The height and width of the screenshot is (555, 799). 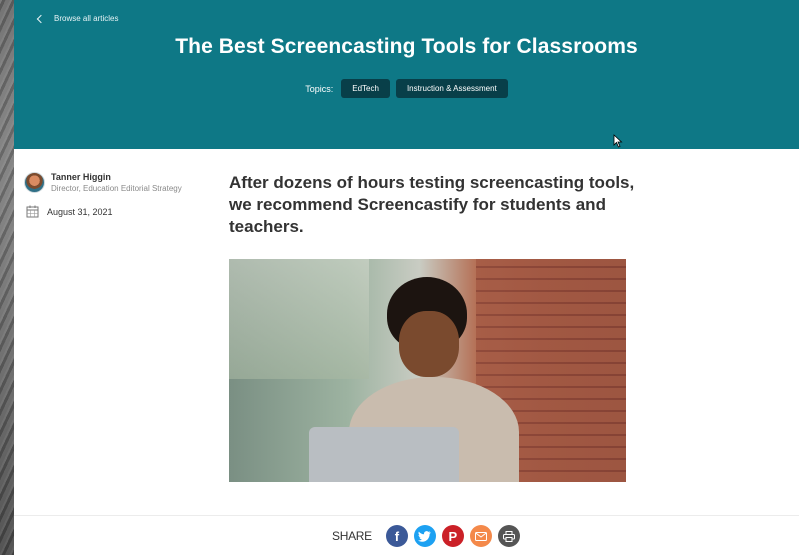 What do you see at coordinates (299, 319) in the screenshot?
I see `photo-background-shelf` at bounding box center [299, 319].